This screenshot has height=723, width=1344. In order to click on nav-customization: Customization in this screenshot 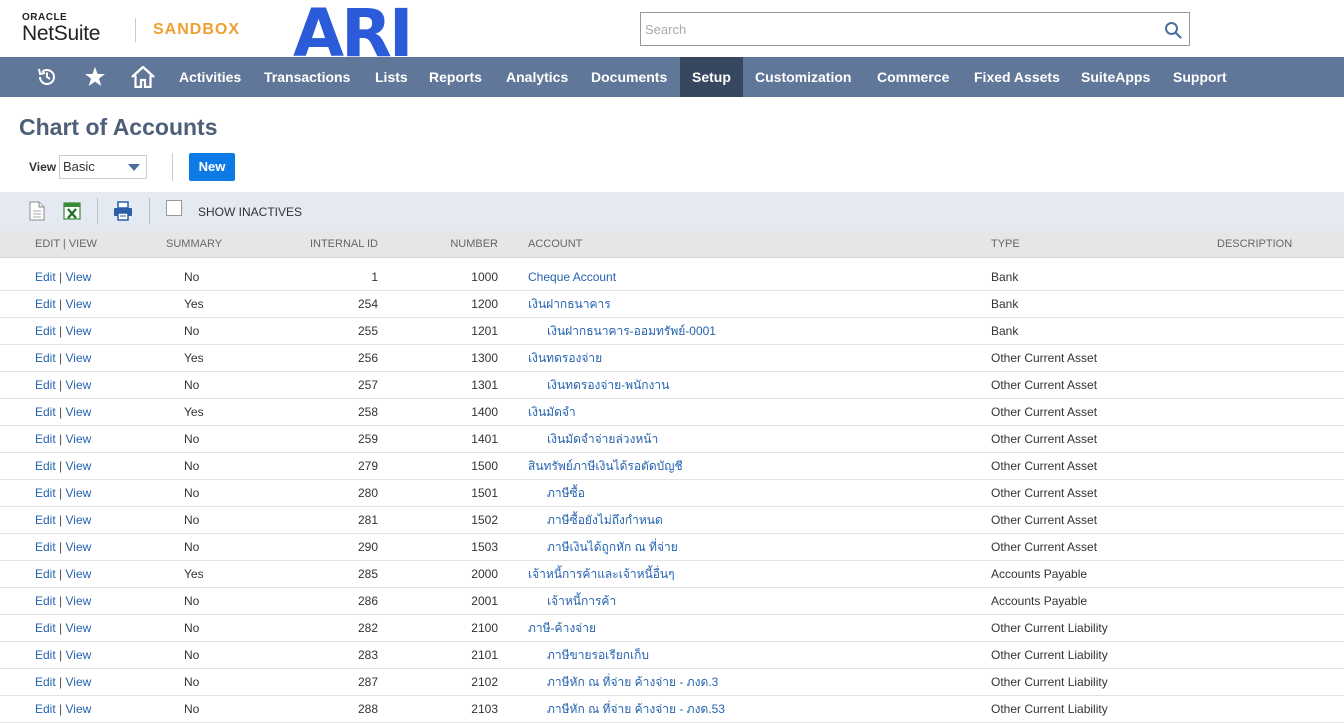, I will do `click(803, 77)`.